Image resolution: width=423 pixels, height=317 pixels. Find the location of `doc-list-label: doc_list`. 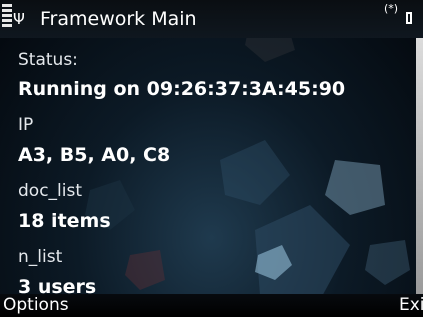

doc-list-label: doc_list is located at coordinates (50, 191).